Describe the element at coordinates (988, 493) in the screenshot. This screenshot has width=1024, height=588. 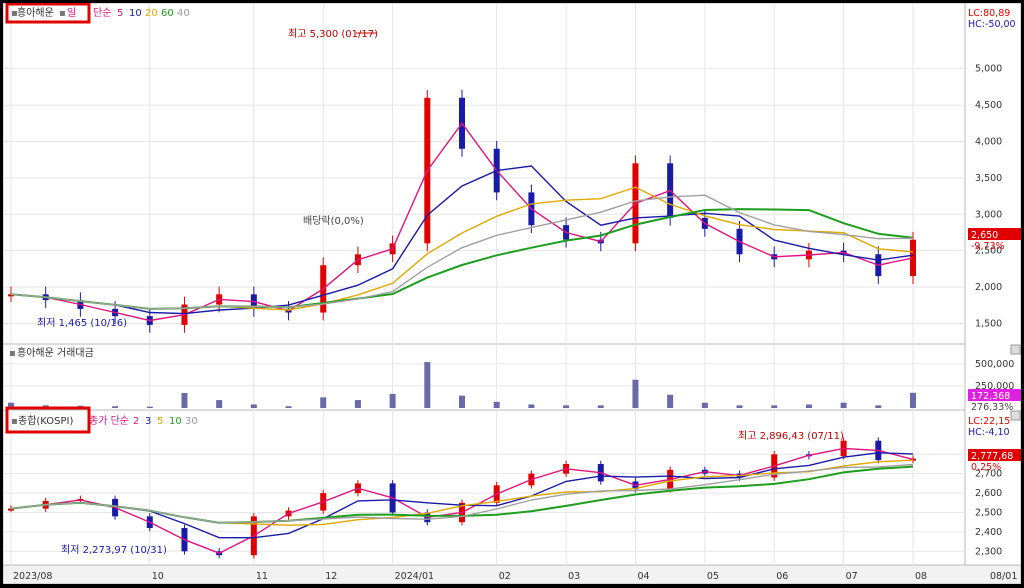
I see `y-tick-label: 2,600` at that location.